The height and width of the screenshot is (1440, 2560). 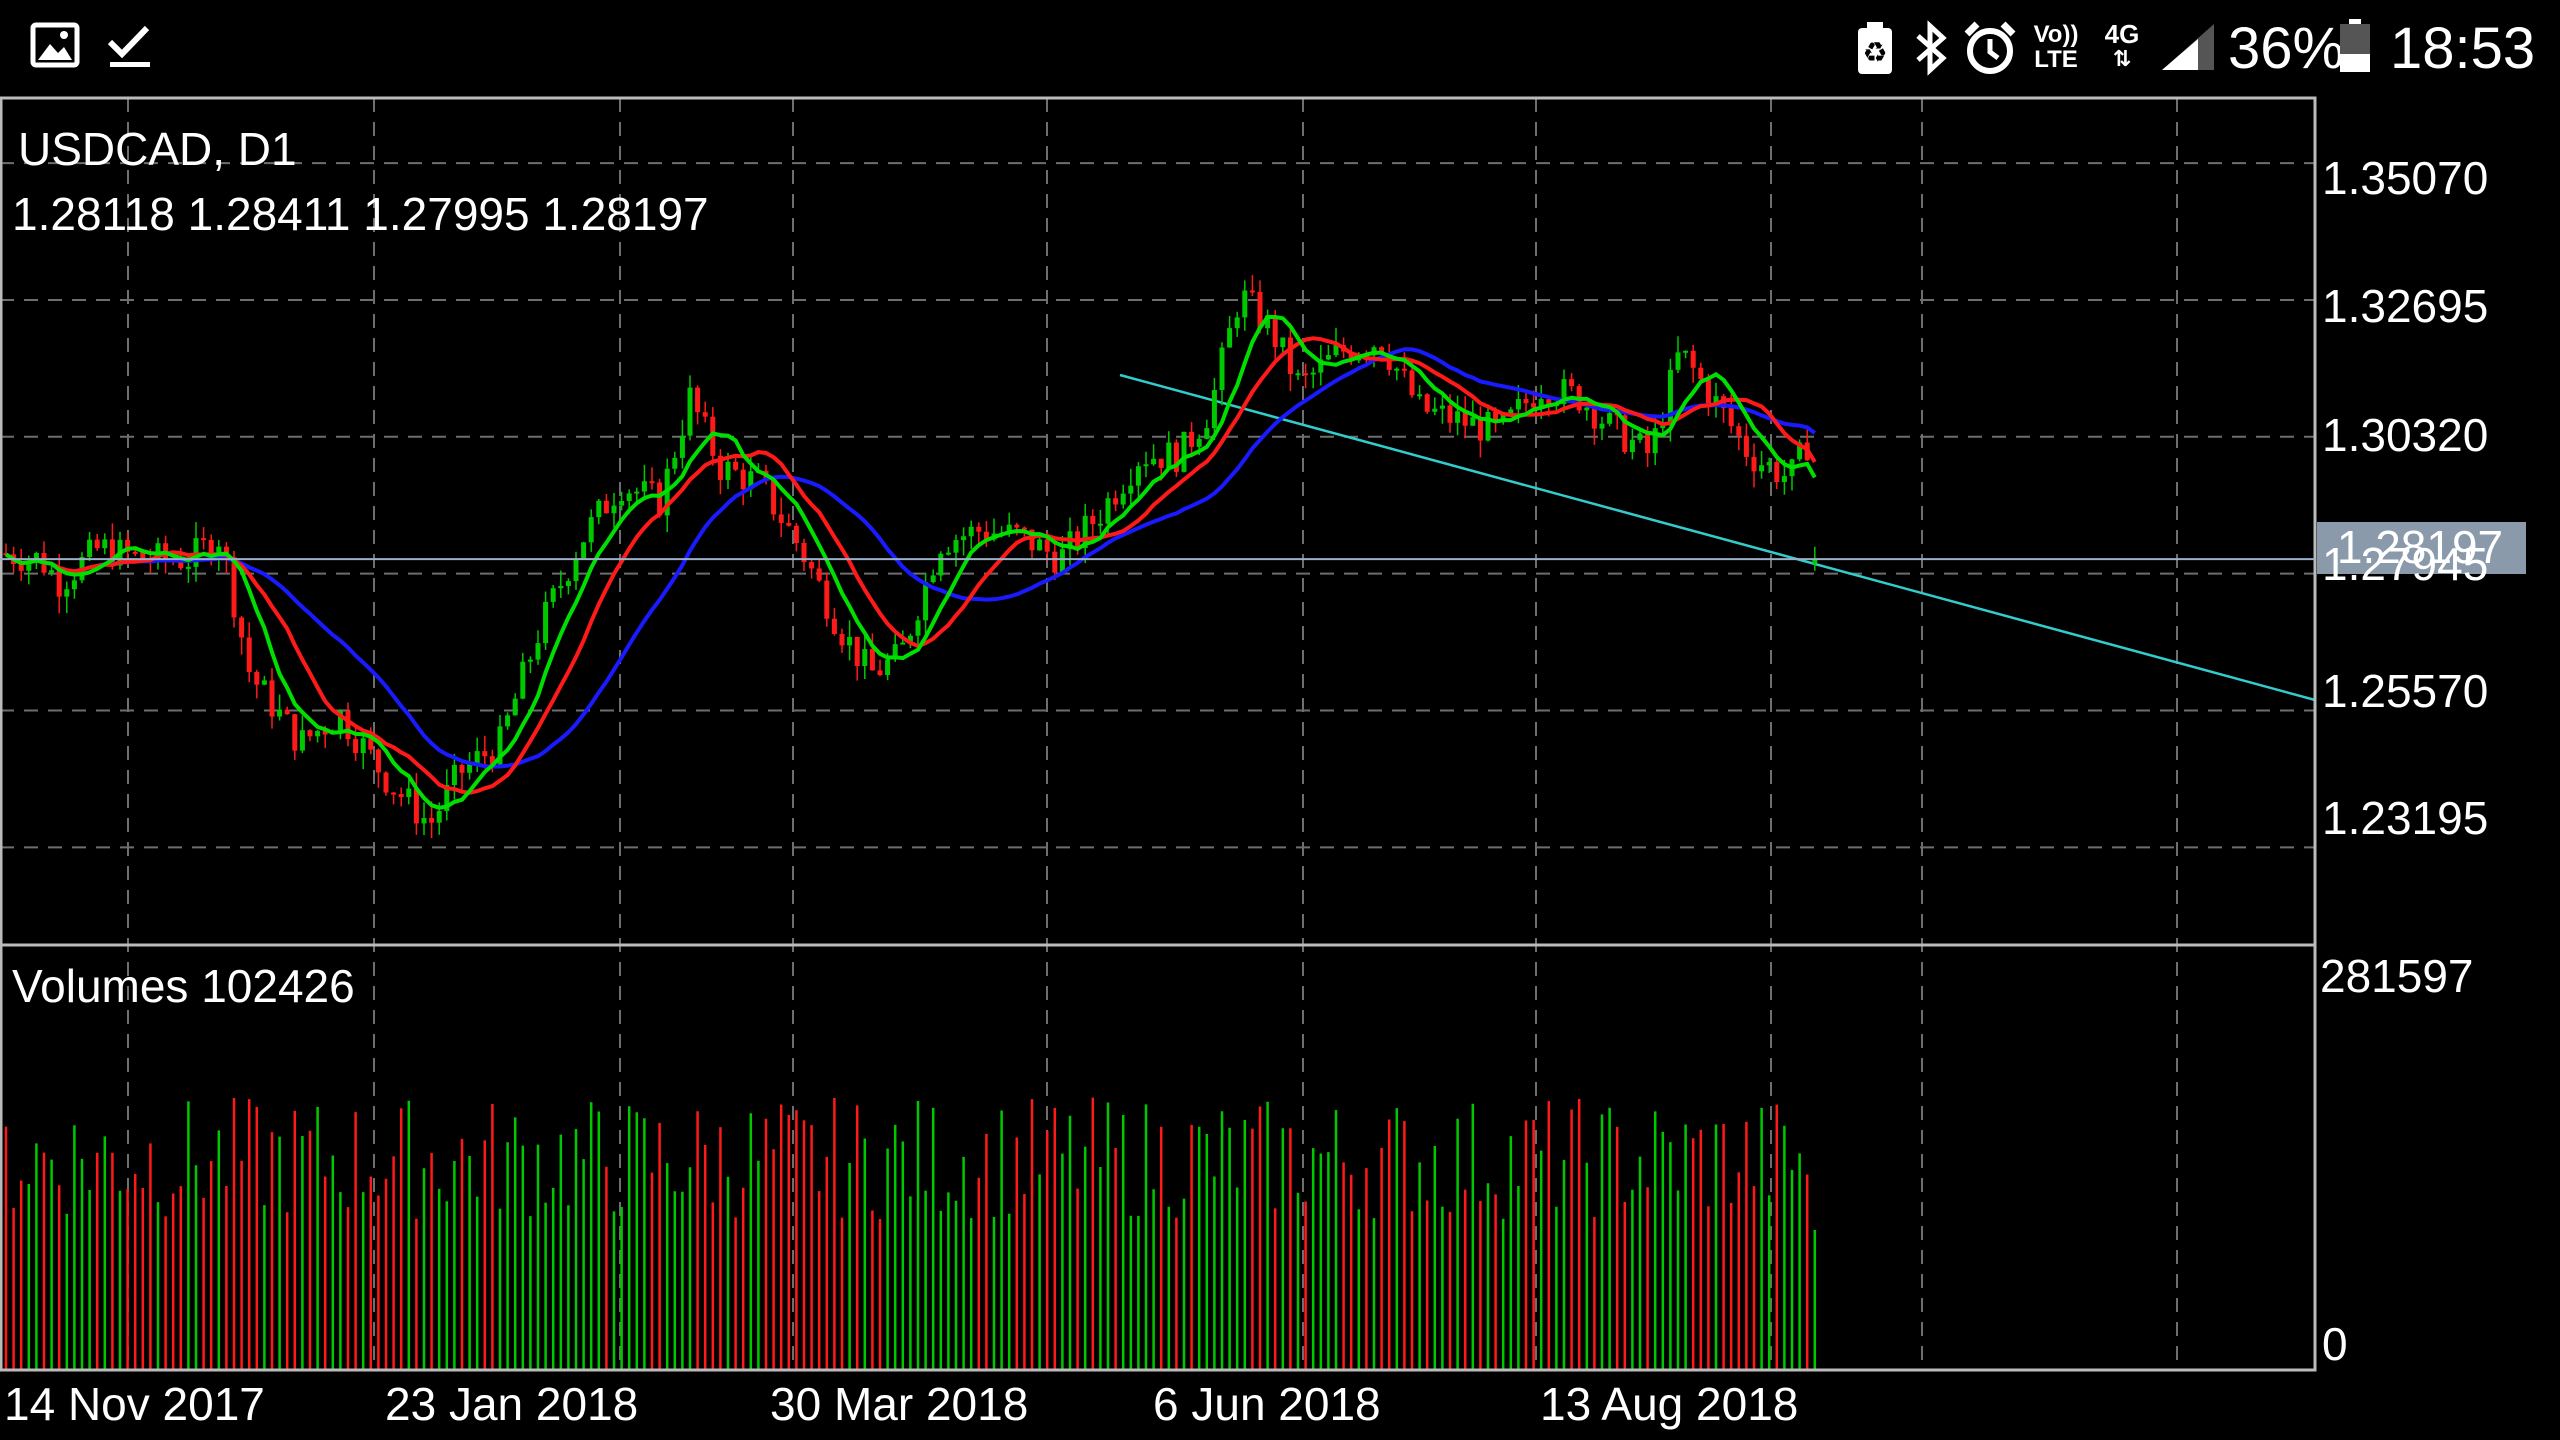 I want to click on price-tick-label: 1.27945, so click(x=2405, y=564).